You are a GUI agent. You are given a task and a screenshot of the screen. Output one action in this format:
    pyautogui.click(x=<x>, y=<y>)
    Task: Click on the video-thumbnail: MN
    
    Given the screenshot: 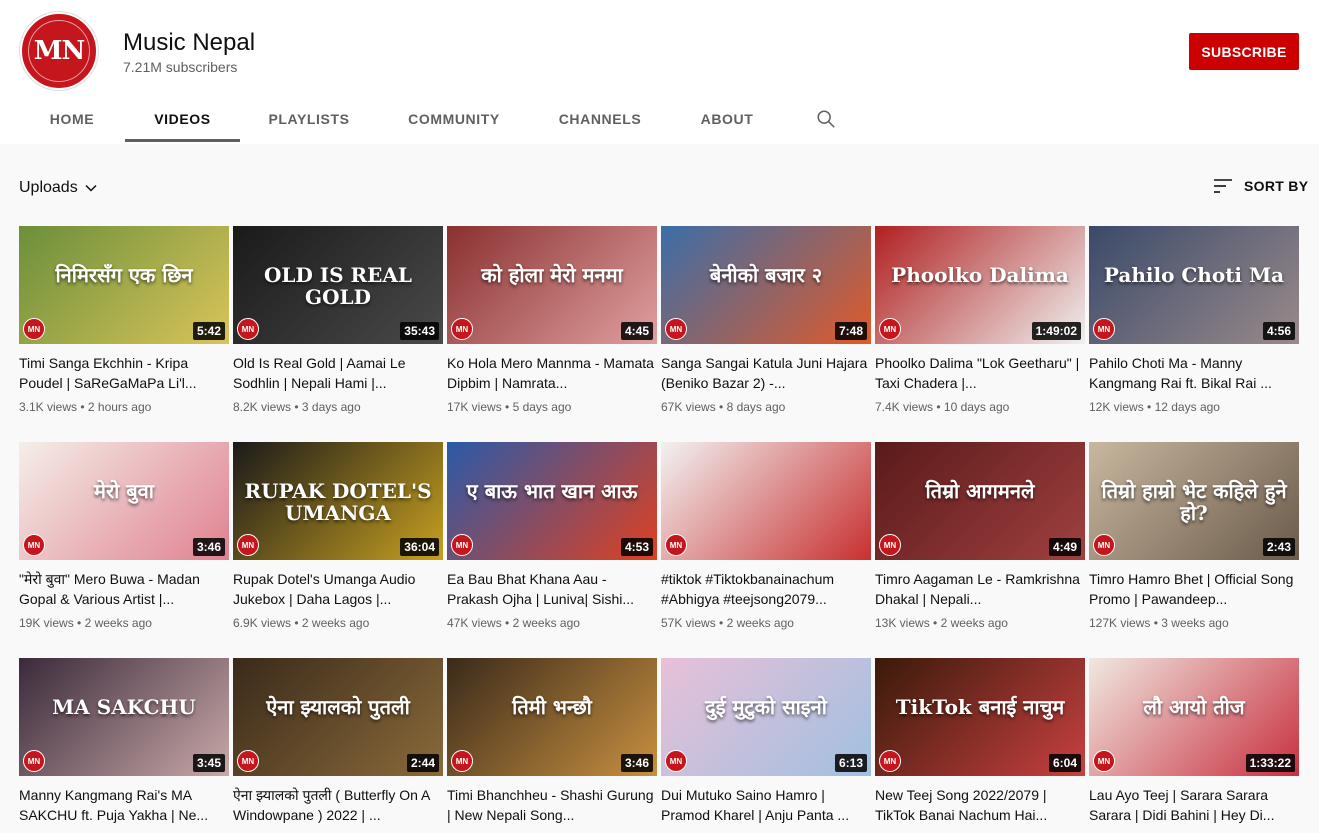 What is the action you would take?
    pyautogui.click(x=766, y=501)
    